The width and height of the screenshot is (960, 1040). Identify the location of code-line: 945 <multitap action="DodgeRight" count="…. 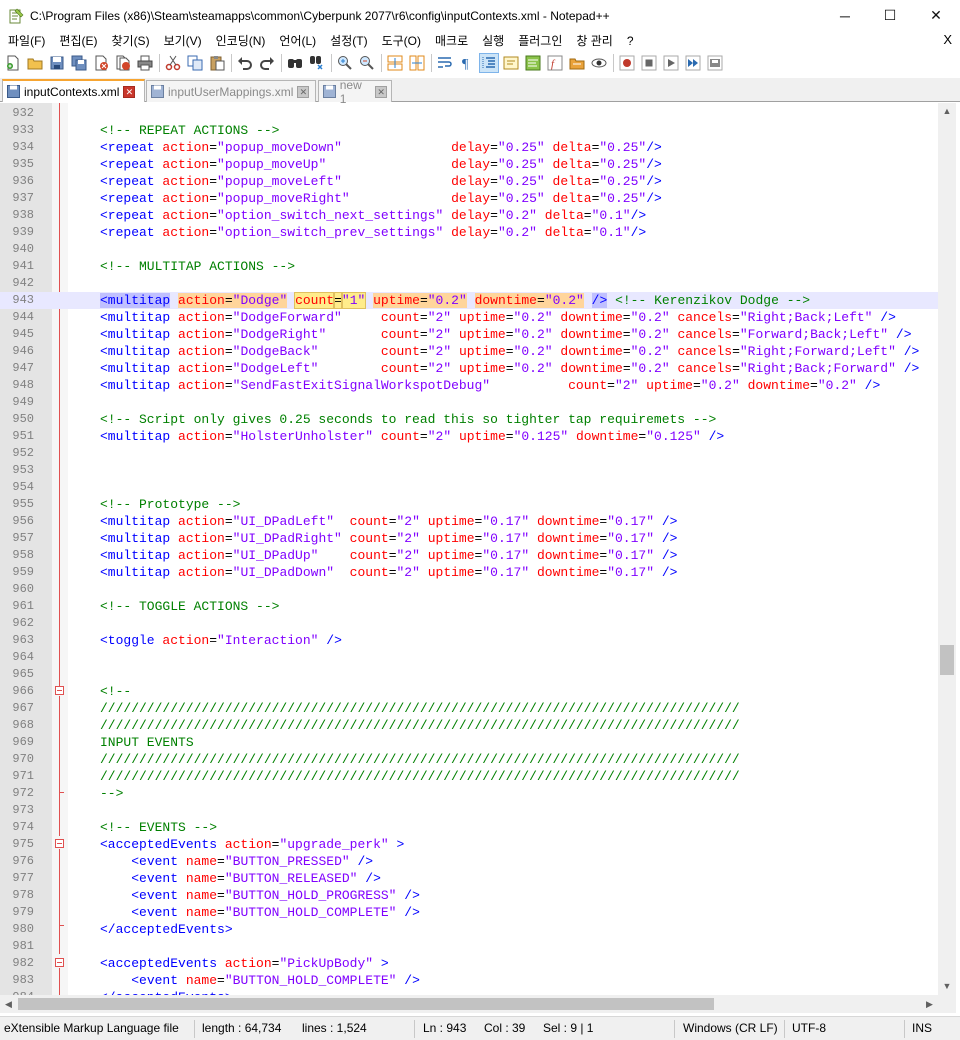
(469, 334).